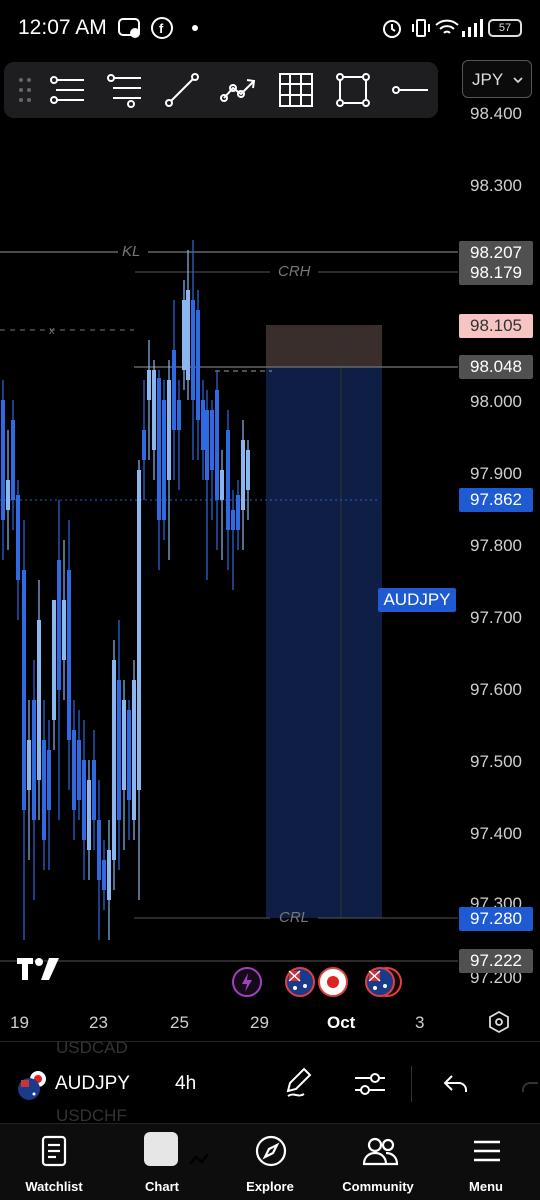 The image size is (540, 1200). I want to click on tradingview-logo, so click(38, 969).